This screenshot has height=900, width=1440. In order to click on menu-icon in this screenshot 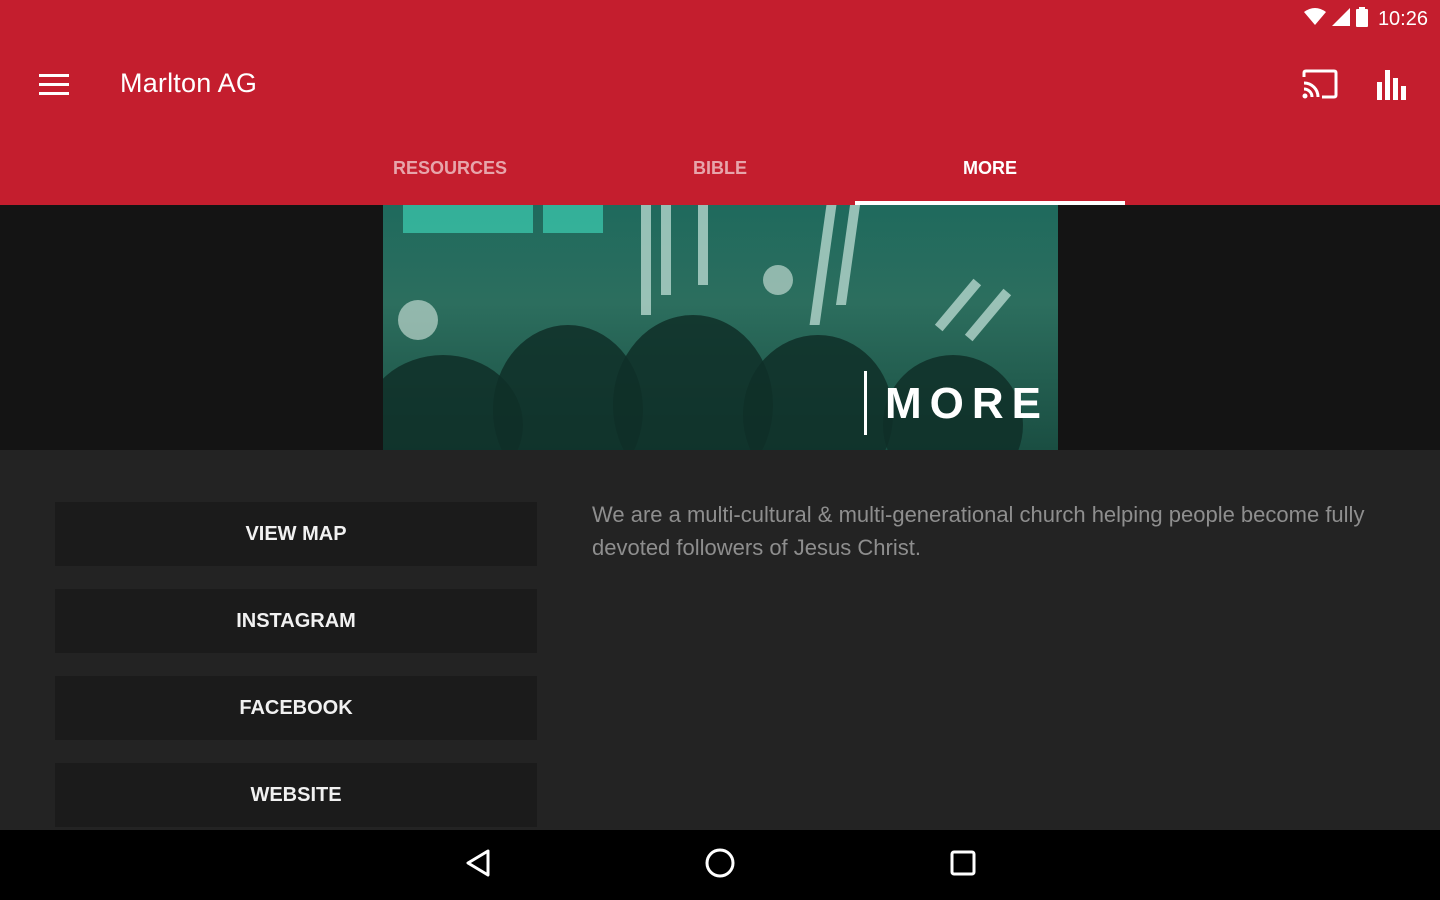, I will do `click(54, 86)`.